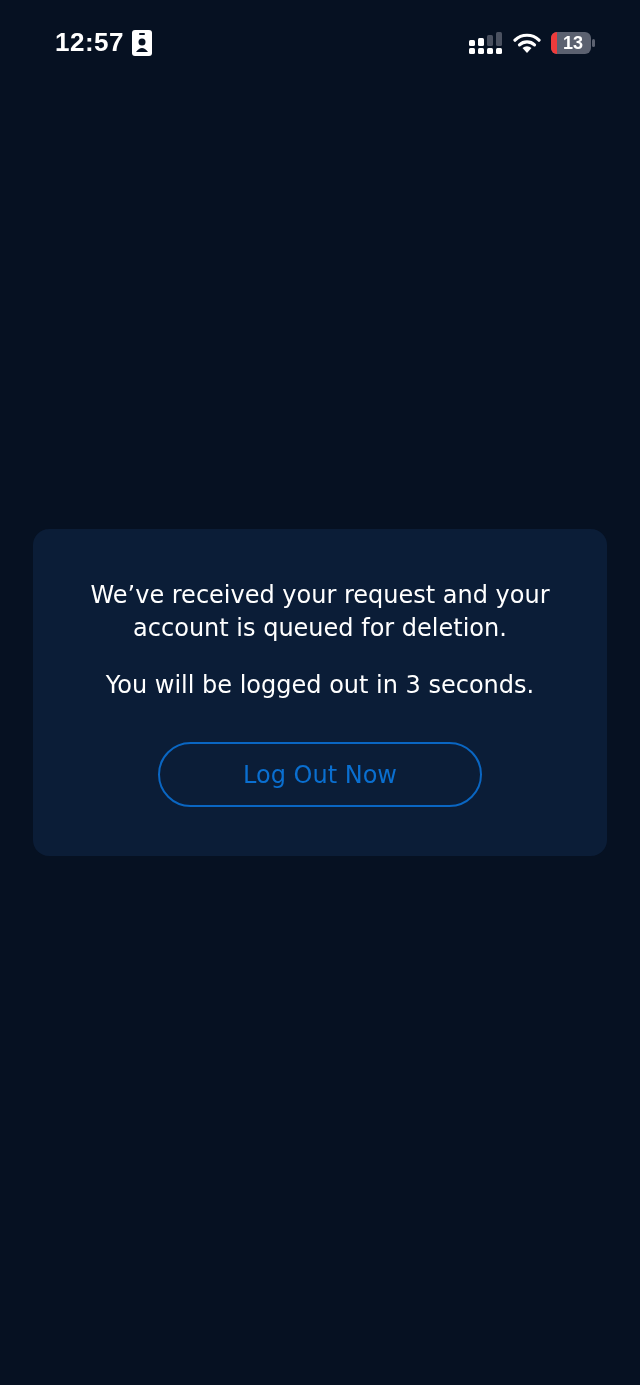 The height and width of the screenshot is (1385, 640). What do you see at coordinates (320, 685) in the screenshot?
I see `message-text: You will be logged out in 3 seconds.` at bounding box center [320, 685].